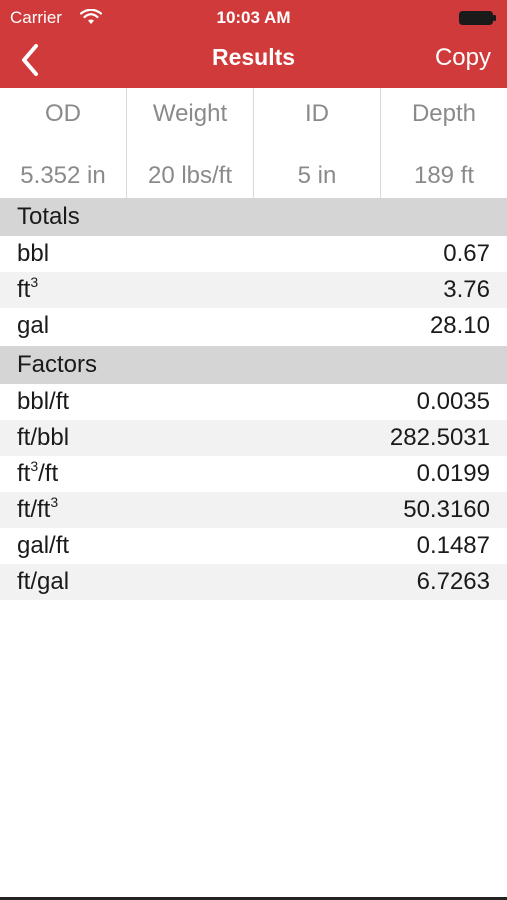  What do you see at coordinates (253, 510) in the screenshot?
I see `list-item: ft/ft3 50.3160` at bounding box center [253, 510].